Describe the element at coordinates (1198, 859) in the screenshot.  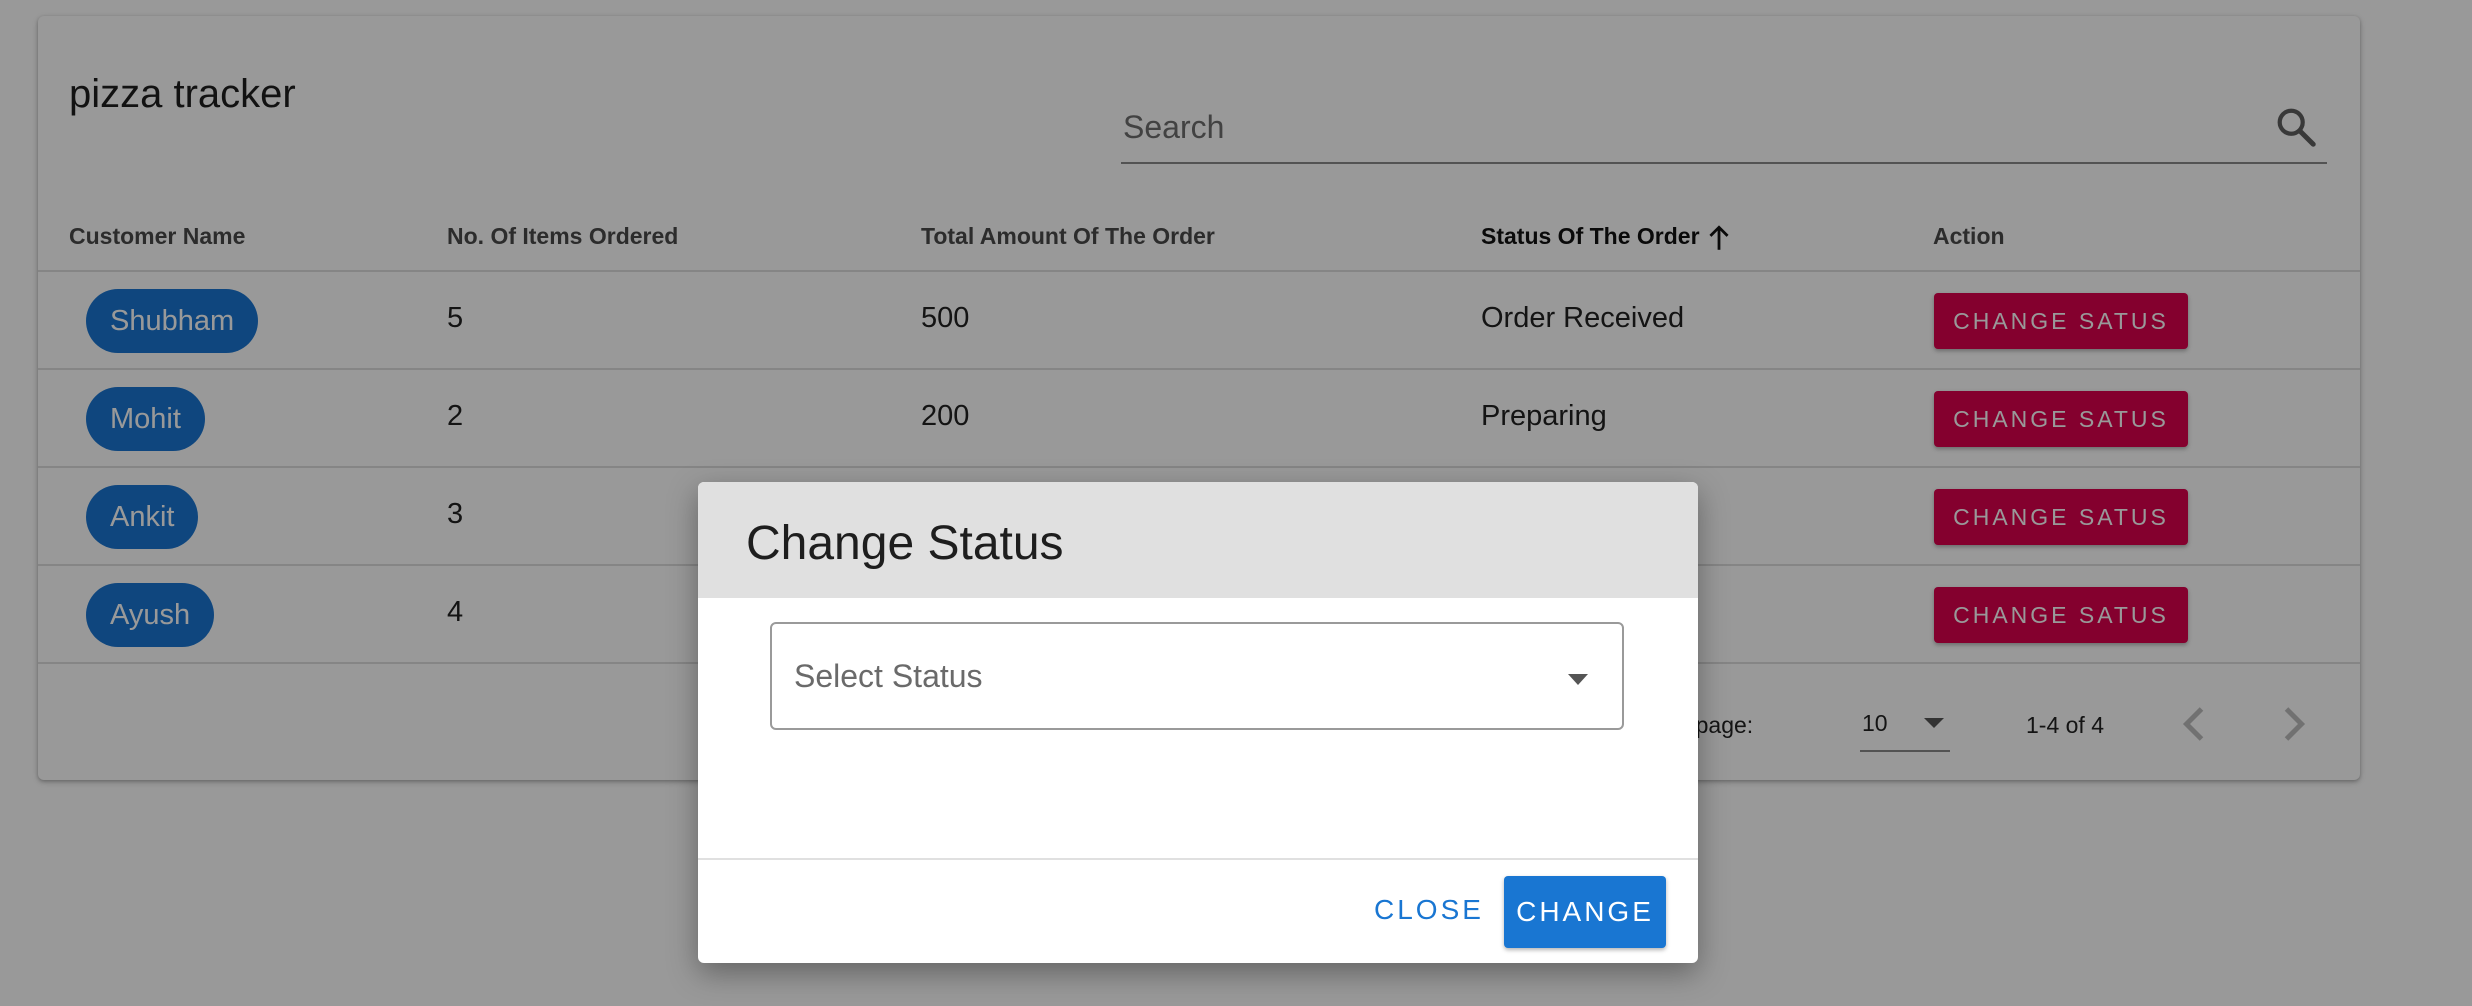
I see `dialog-divider` at that location.